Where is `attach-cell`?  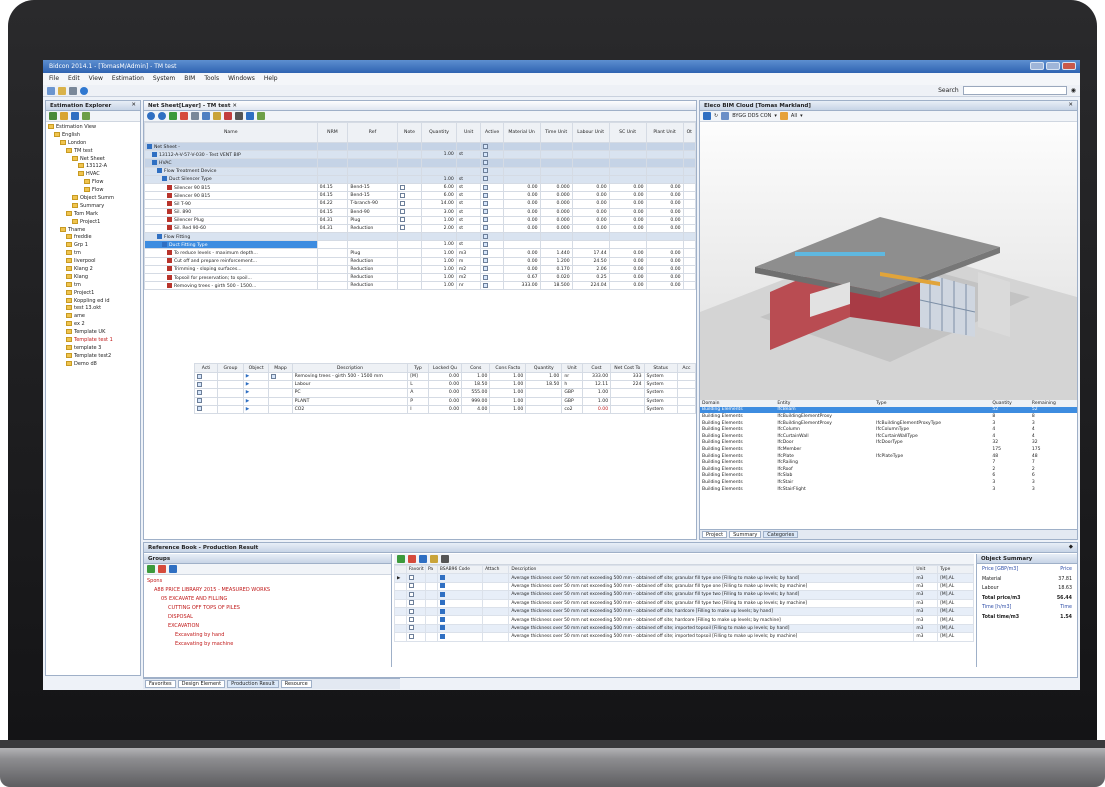 attach-cell is located at coordinates (496, 586).